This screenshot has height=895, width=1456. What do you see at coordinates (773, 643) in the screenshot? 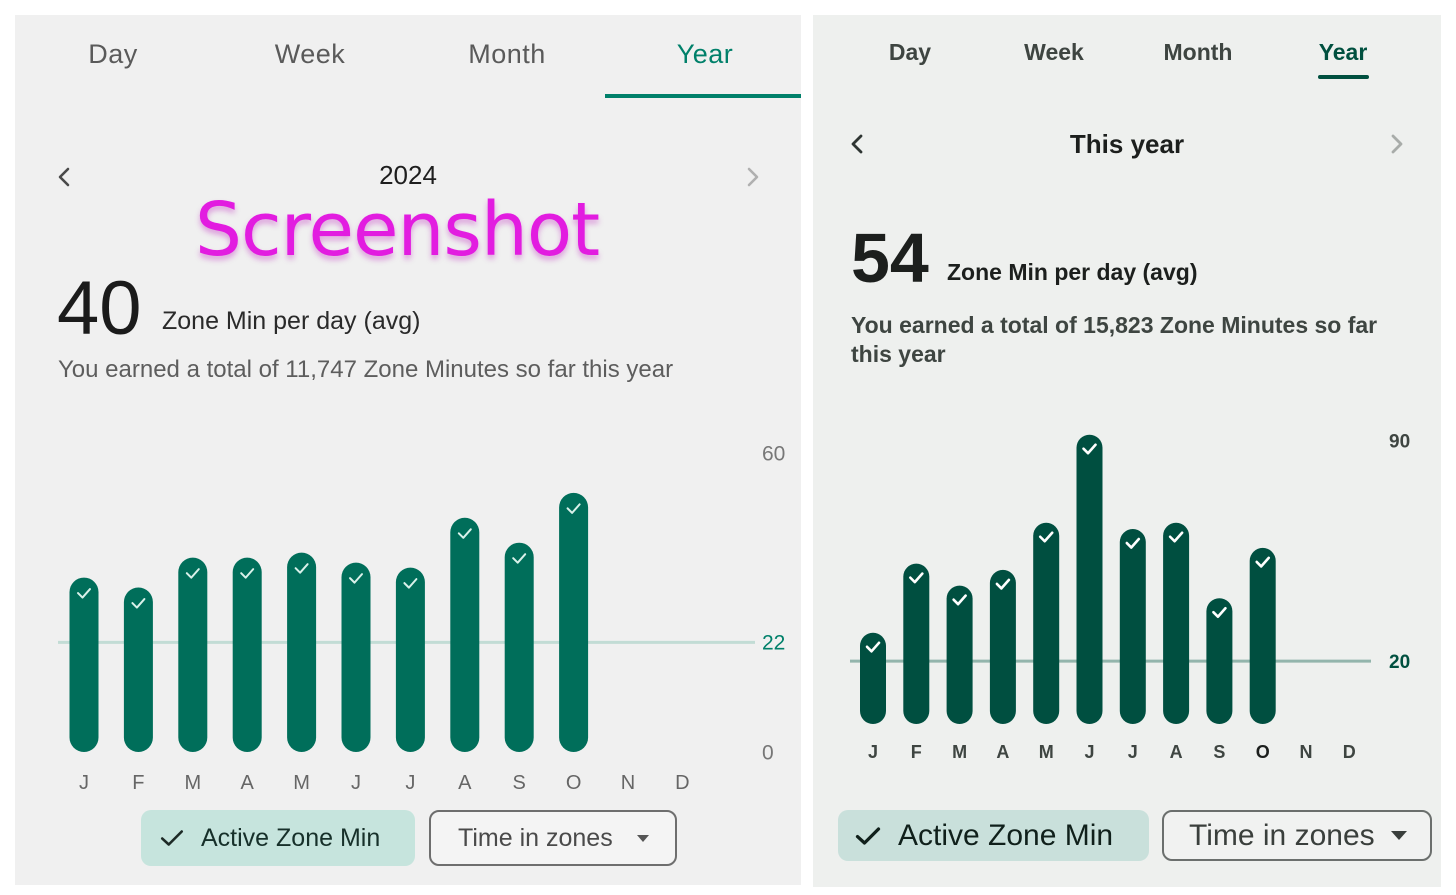
I see `y-tick-label: 22` at bounding box center [773, 643].